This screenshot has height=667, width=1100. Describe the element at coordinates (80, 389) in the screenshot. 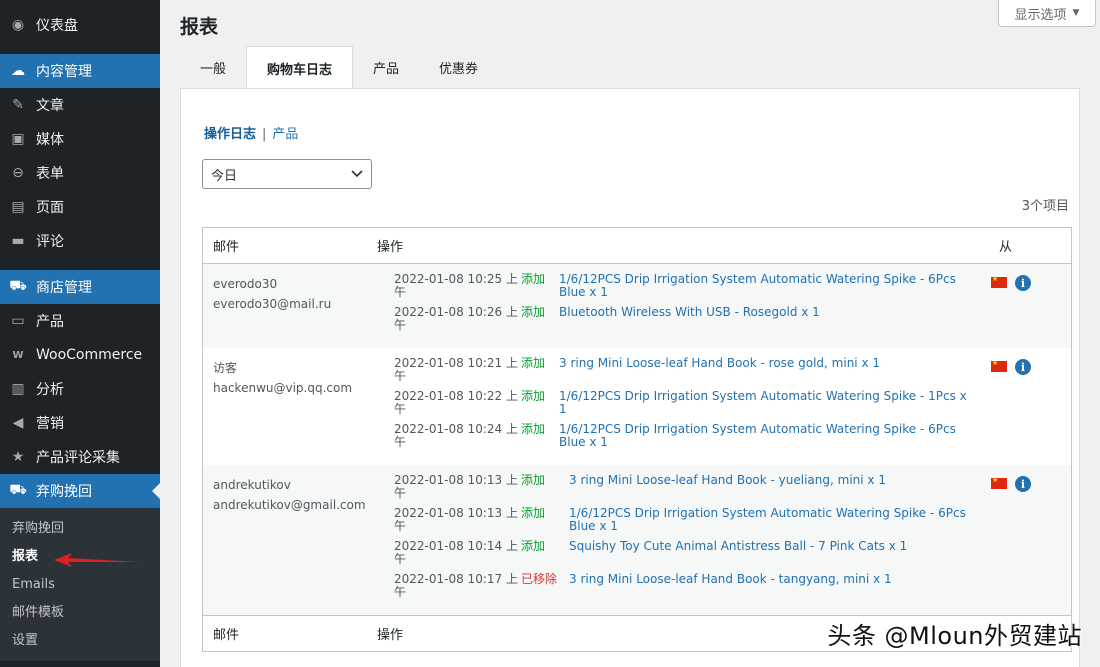

I see `sidebar-item-analytics: ▥ 分析` at that location.